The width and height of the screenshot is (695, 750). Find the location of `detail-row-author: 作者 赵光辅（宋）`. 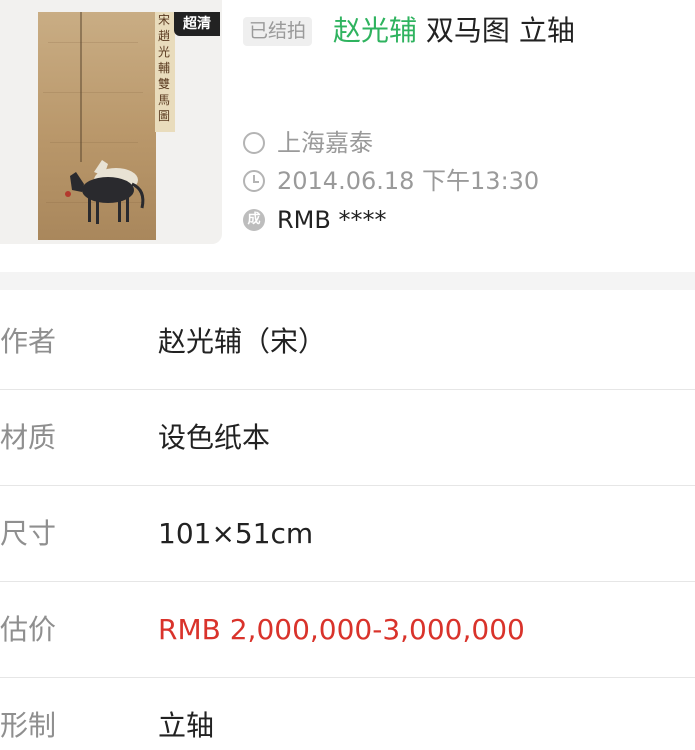

detail-row-author: 作者 赵光辅（宋） is located at coordinates (347, 342).